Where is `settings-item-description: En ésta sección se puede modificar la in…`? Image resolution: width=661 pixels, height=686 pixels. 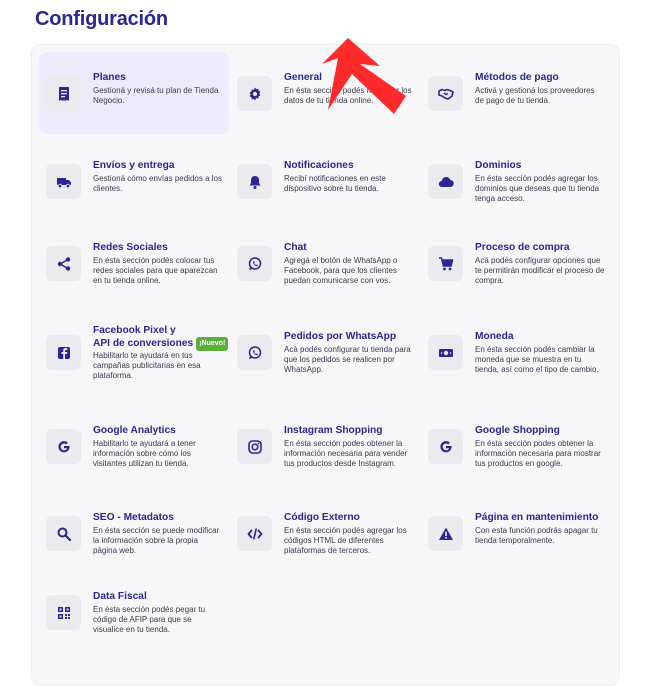 settings-item-description: En ésta sección se puede modificar la in… is located at coordinates (156, 540).